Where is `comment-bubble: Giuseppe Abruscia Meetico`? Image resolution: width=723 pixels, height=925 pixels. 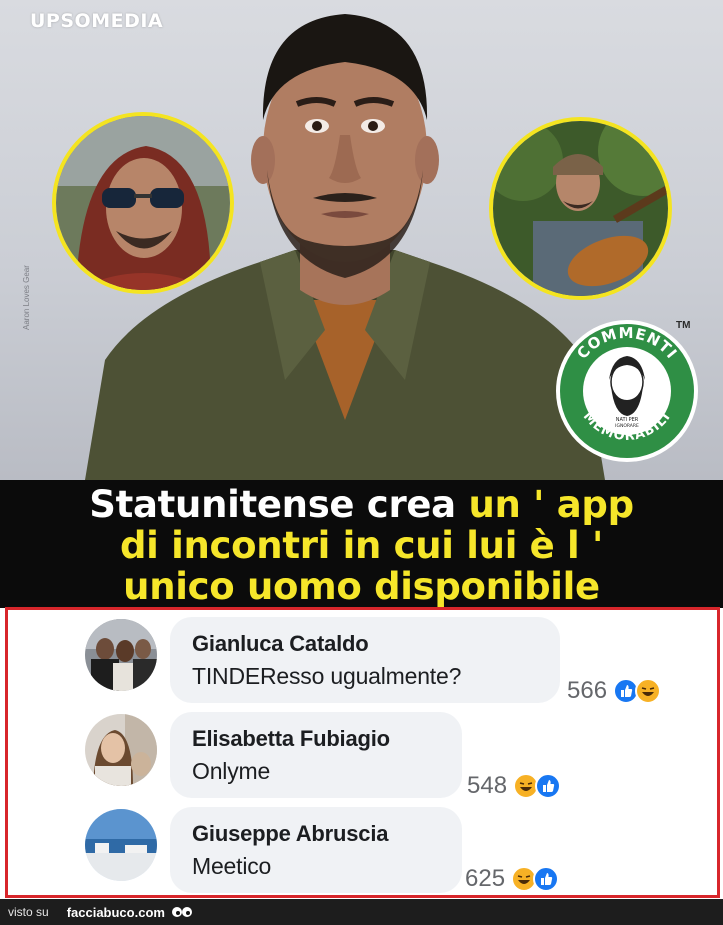
comment-bubble: Giuseppe Abruscia Meetico is located at coordinates (316, 850).